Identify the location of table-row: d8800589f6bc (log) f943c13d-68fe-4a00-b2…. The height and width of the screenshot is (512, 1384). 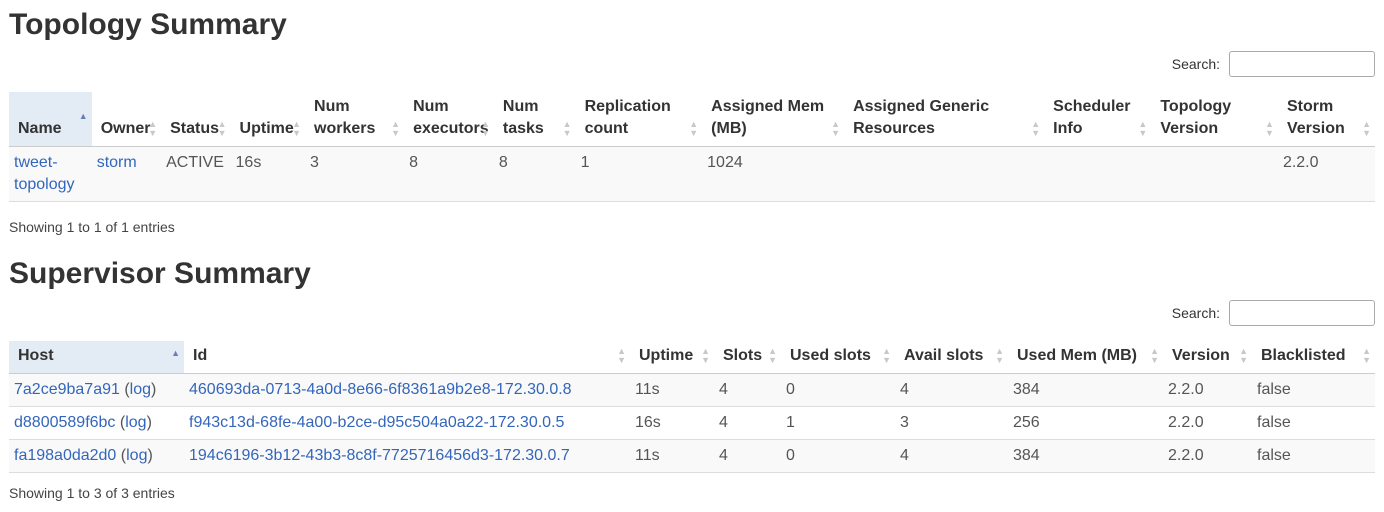
(692, 423).